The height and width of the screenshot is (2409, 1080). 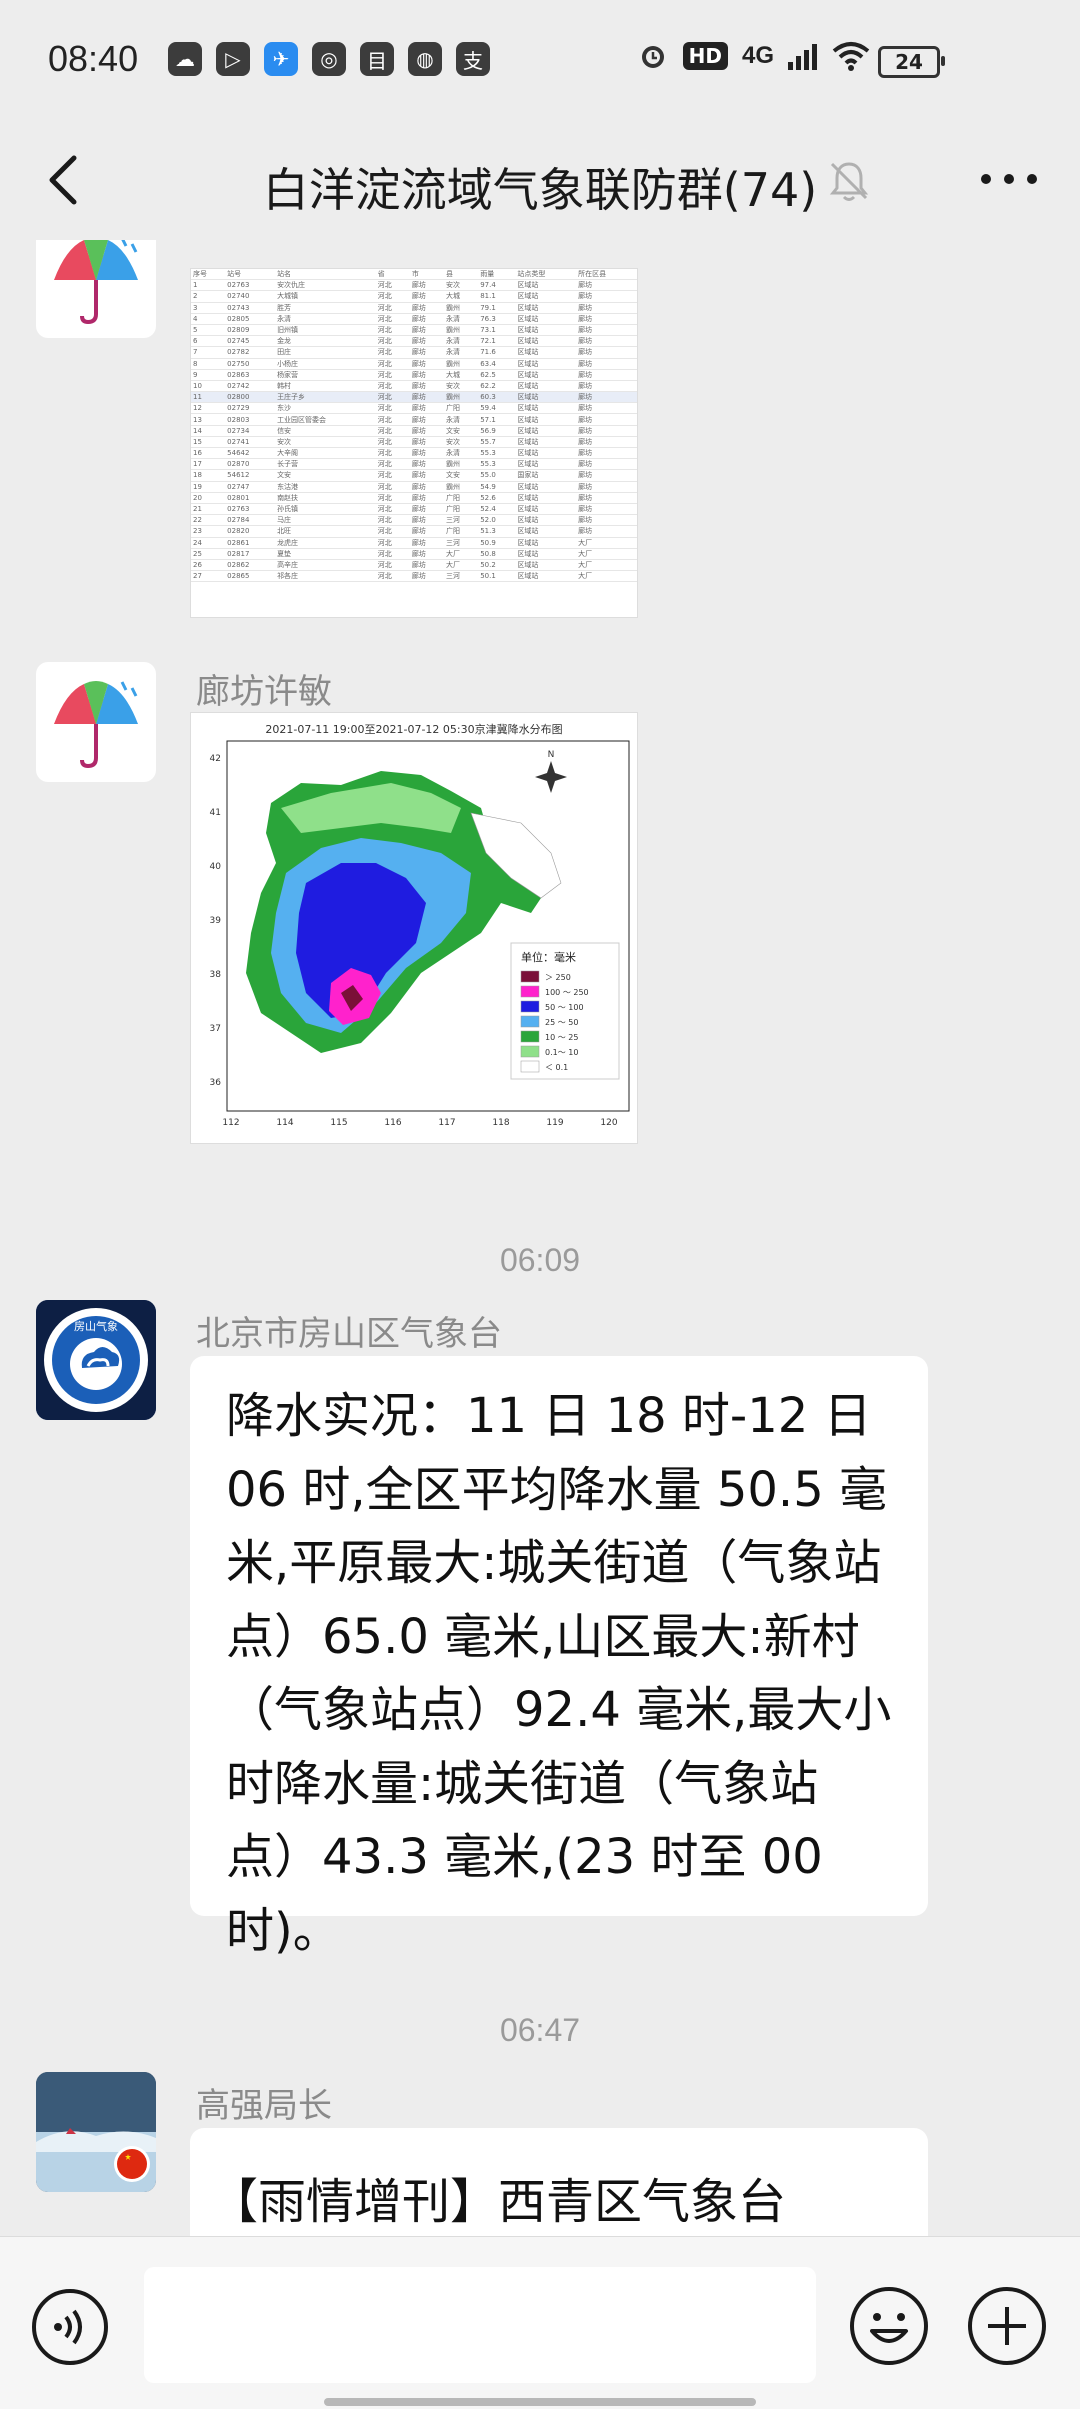 I want to click on message-input, so click(x=480, y=2325).